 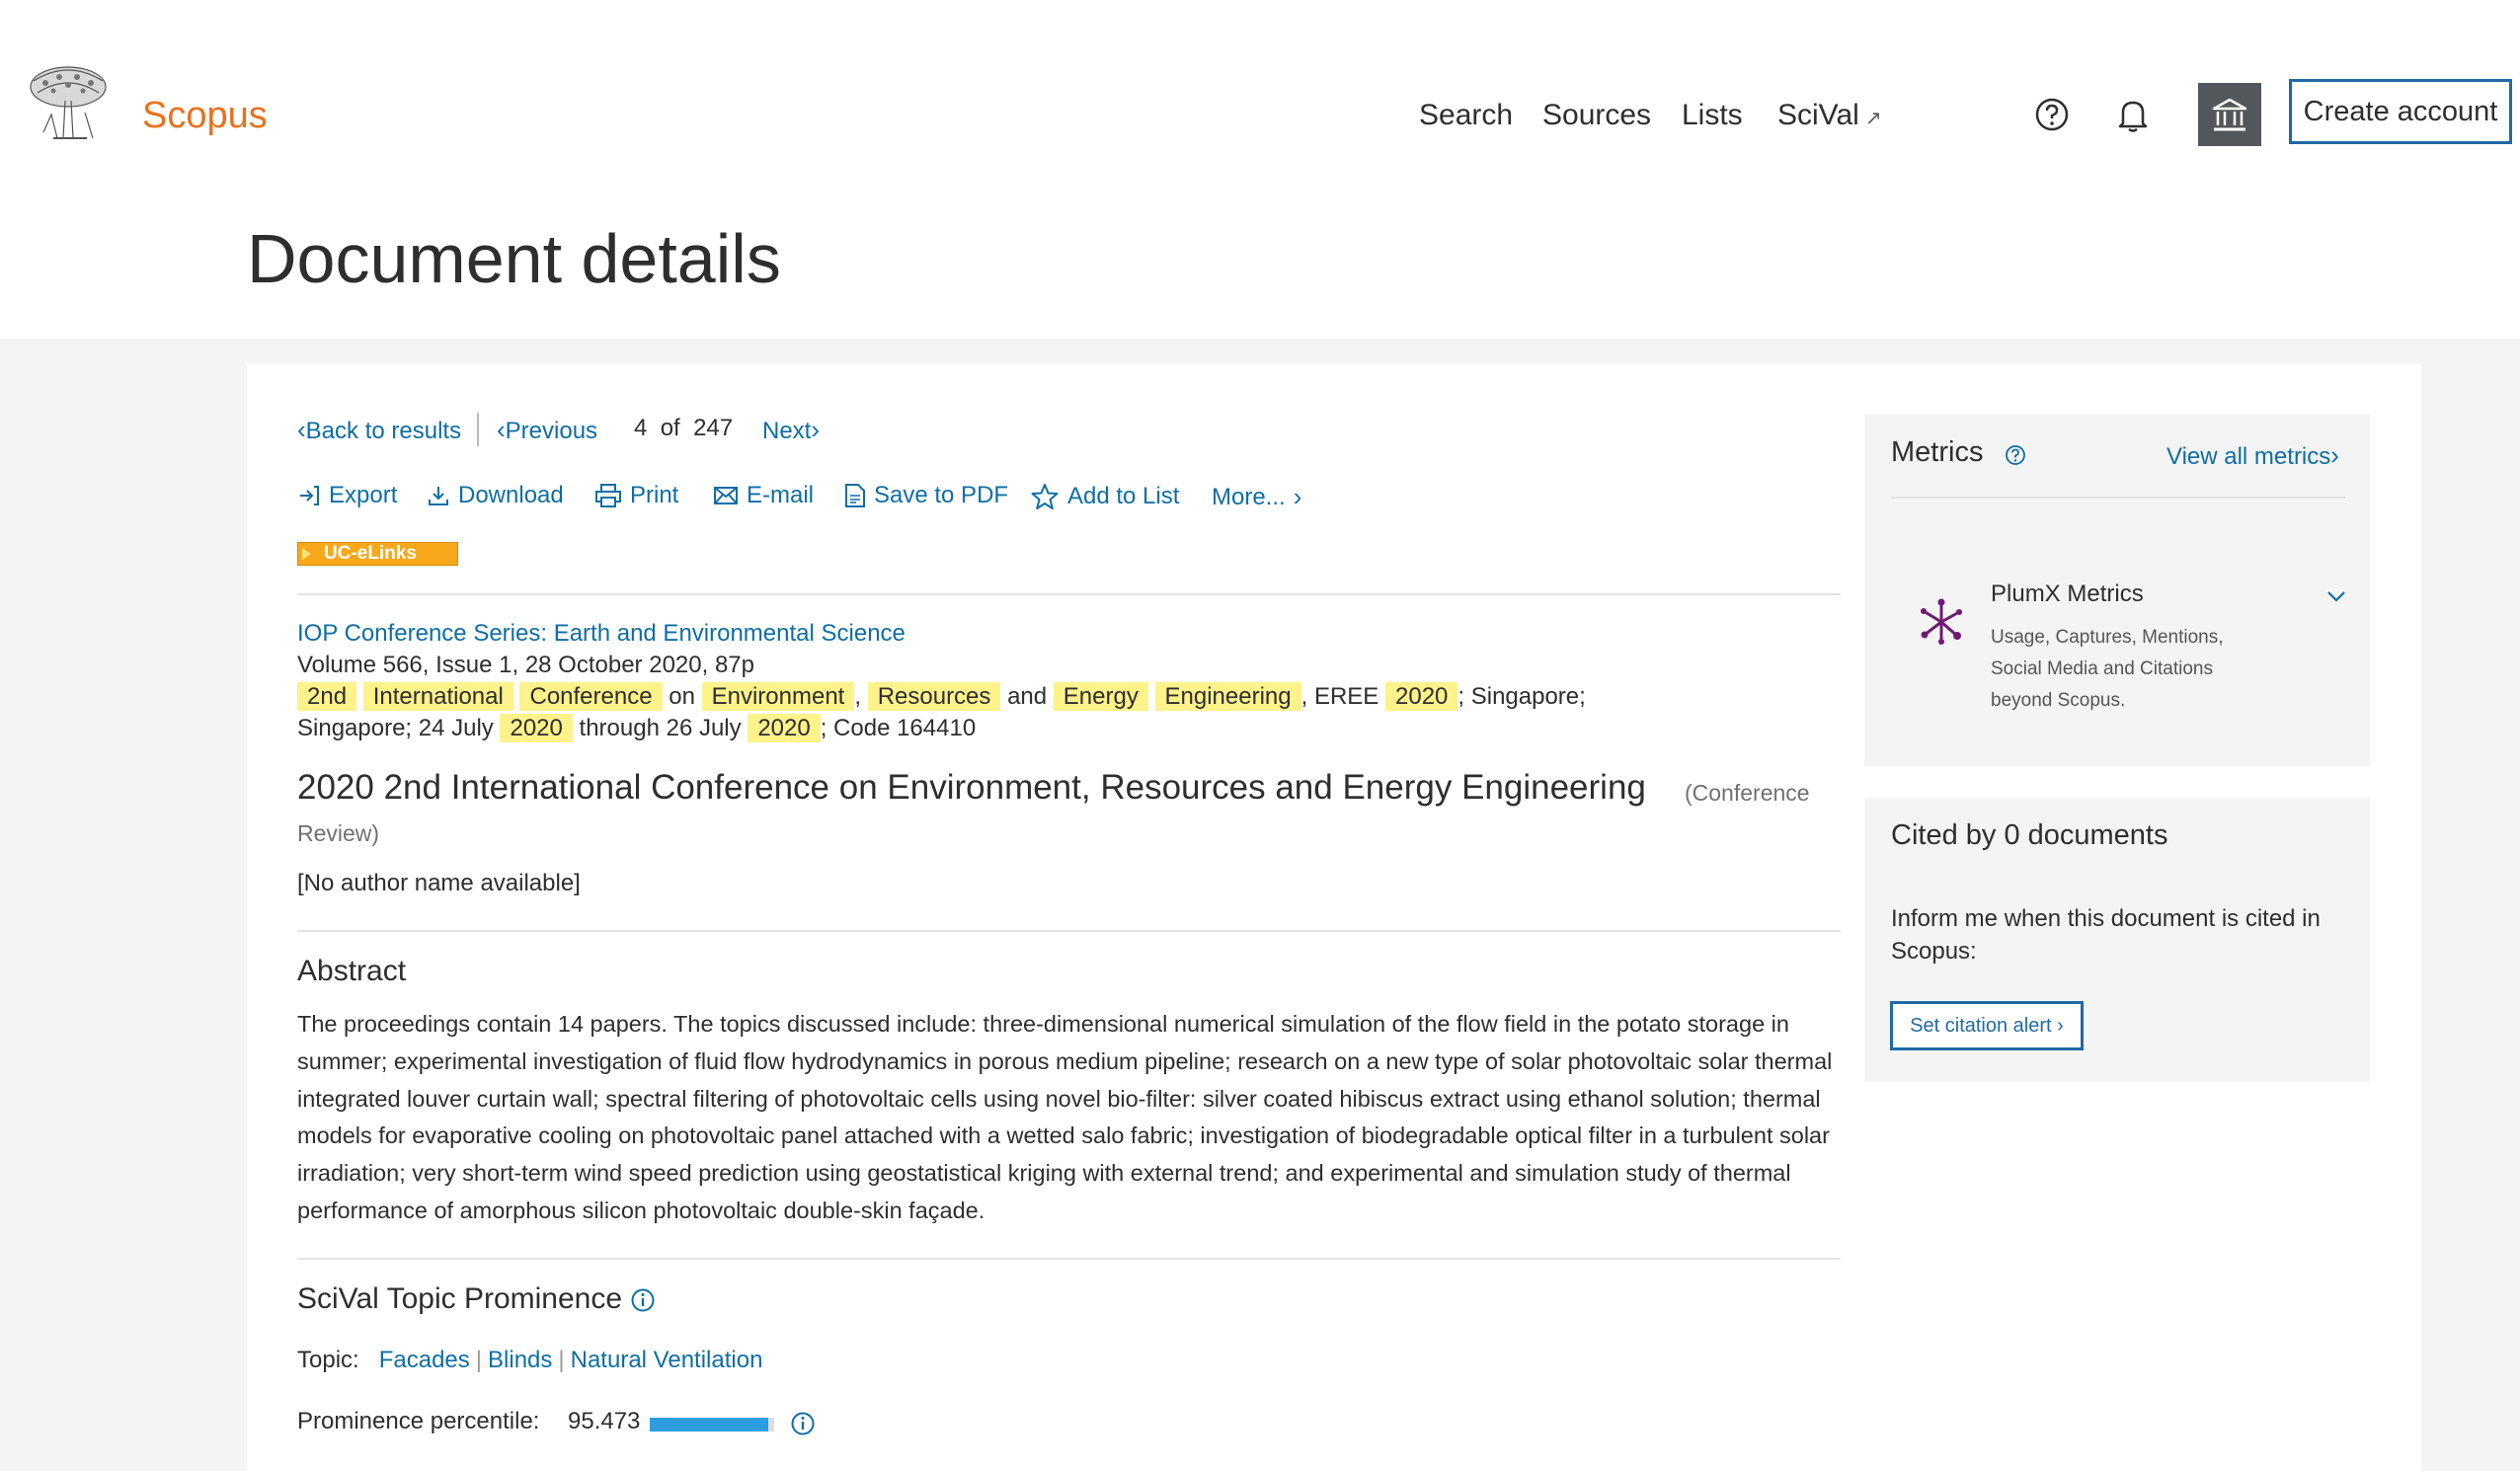 I want to click on result-total: 247, so click(x=713, y=428).